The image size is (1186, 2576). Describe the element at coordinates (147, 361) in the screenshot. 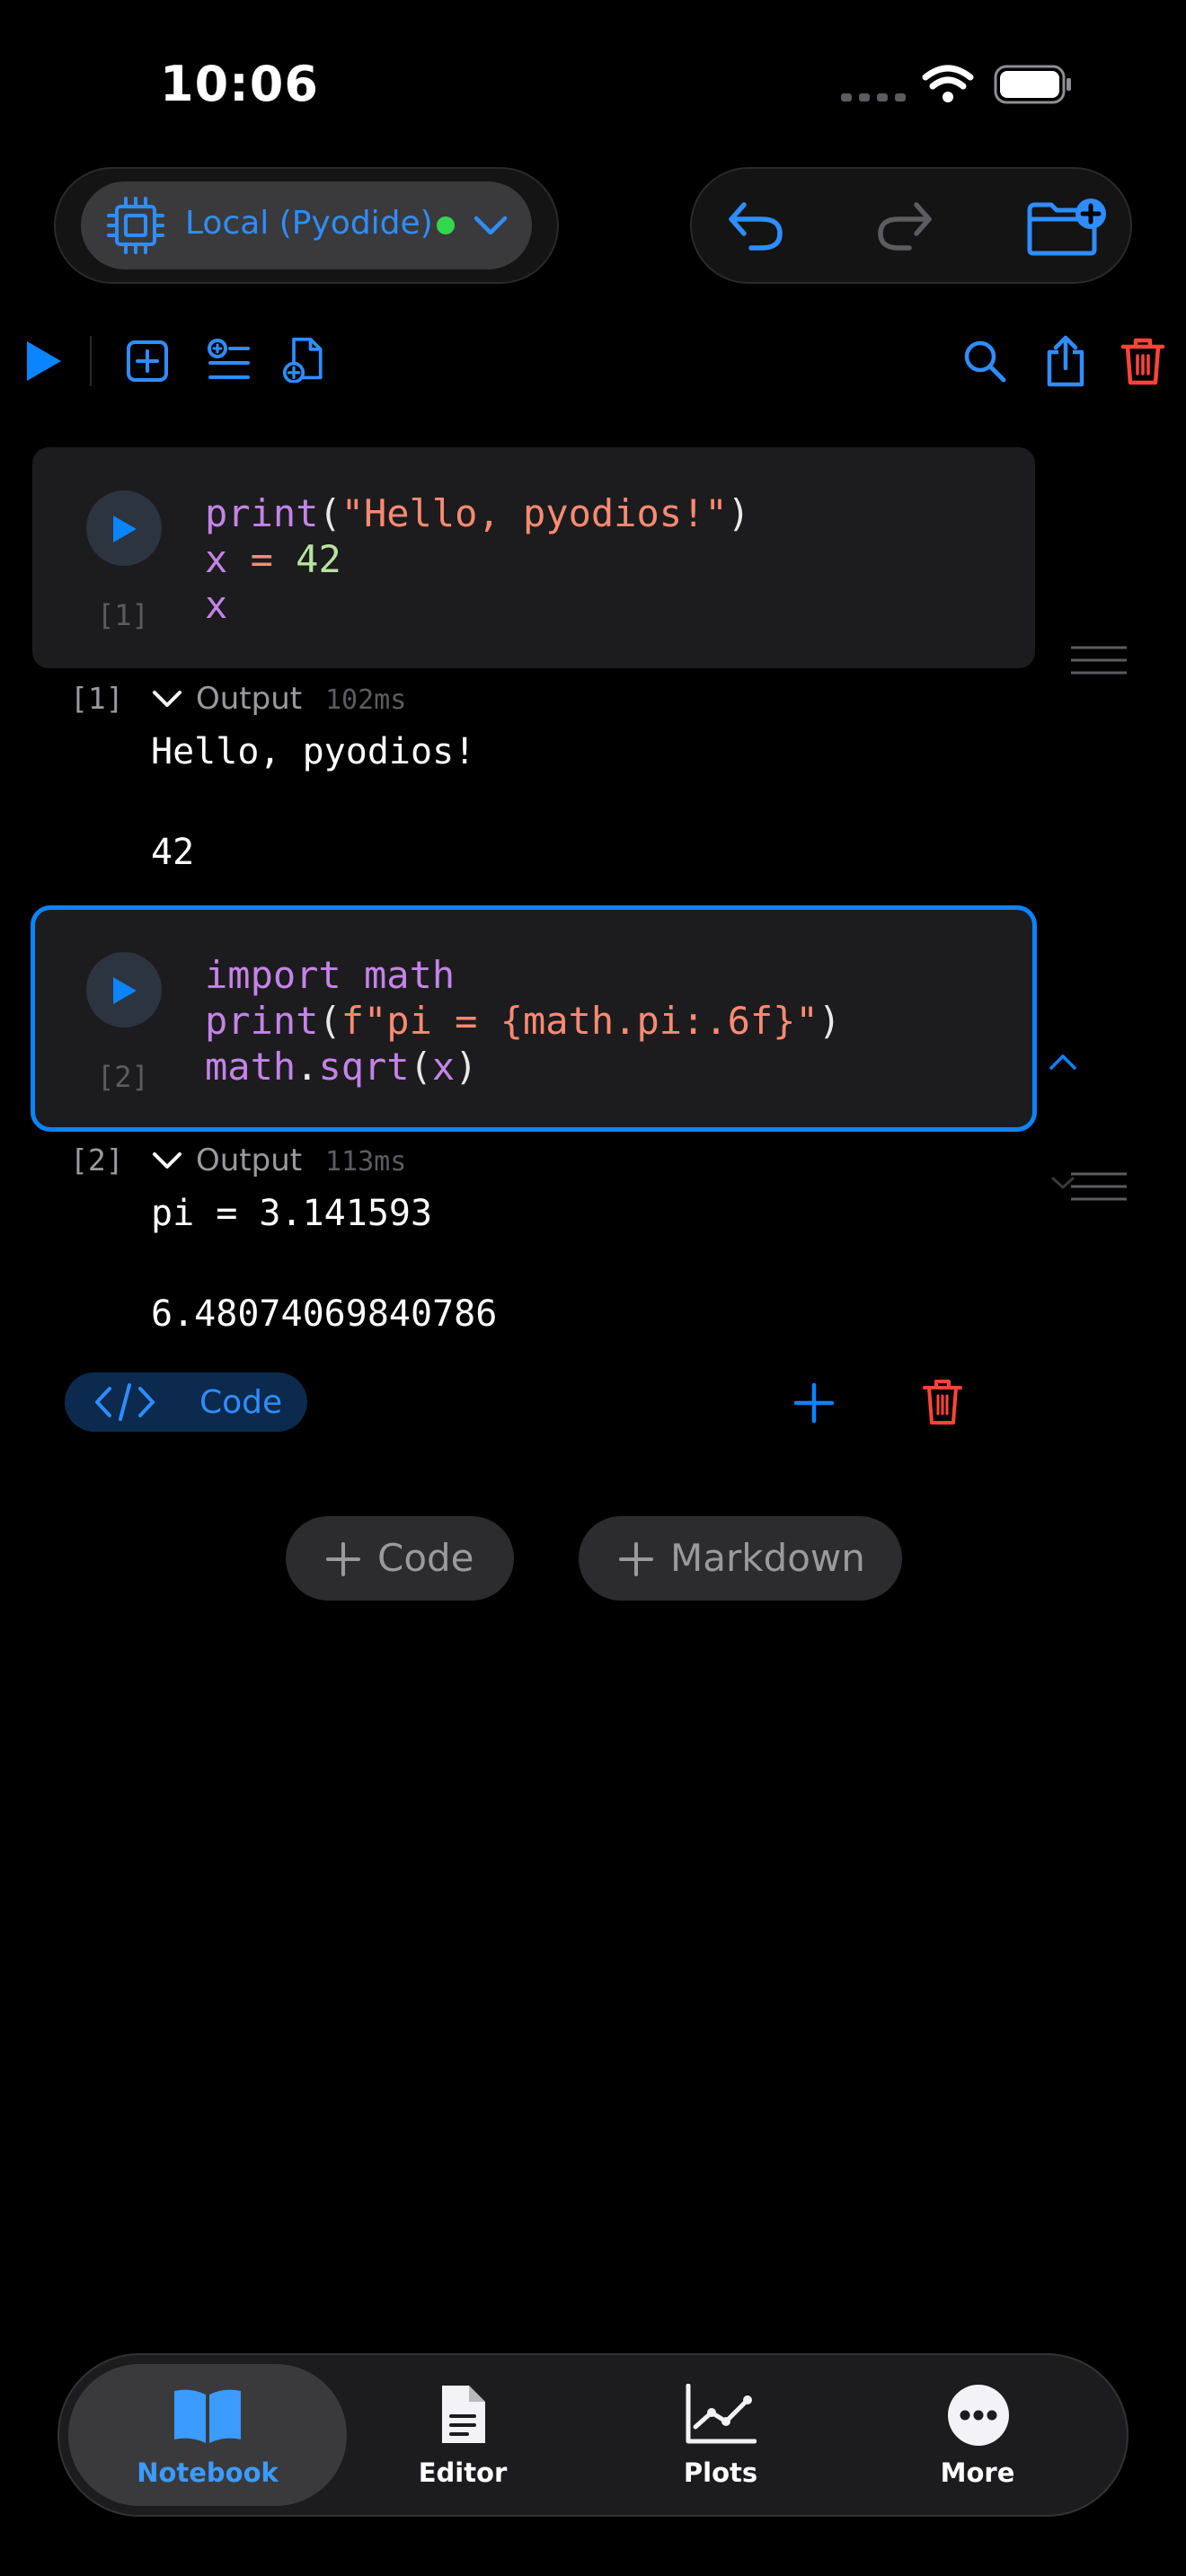

I see `add-cell-icon` at that location.